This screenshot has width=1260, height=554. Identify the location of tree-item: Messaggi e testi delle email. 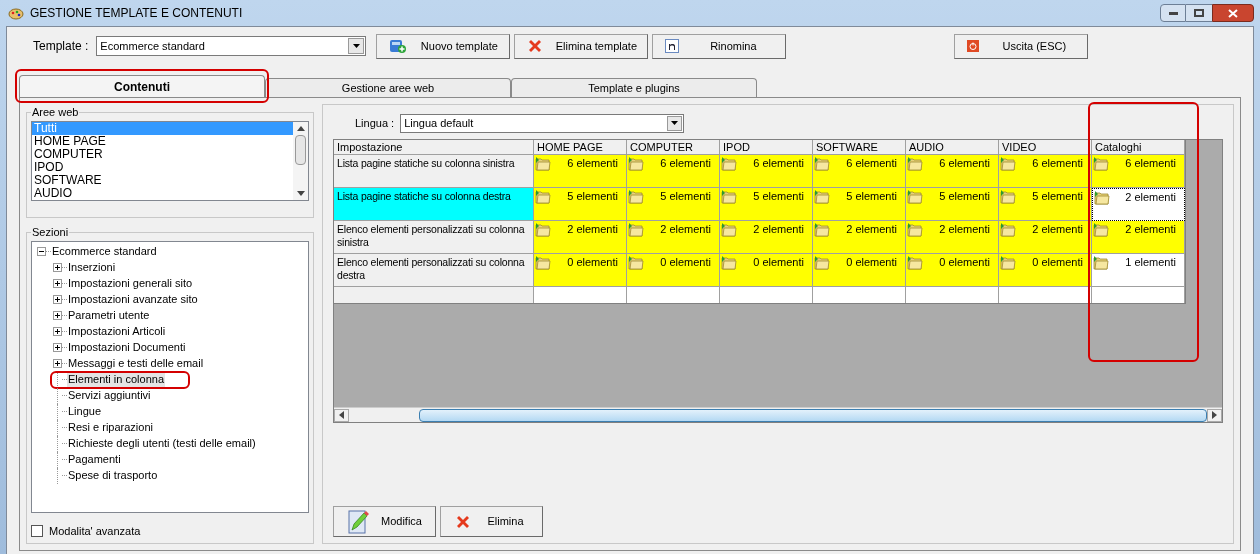
(136, 363).